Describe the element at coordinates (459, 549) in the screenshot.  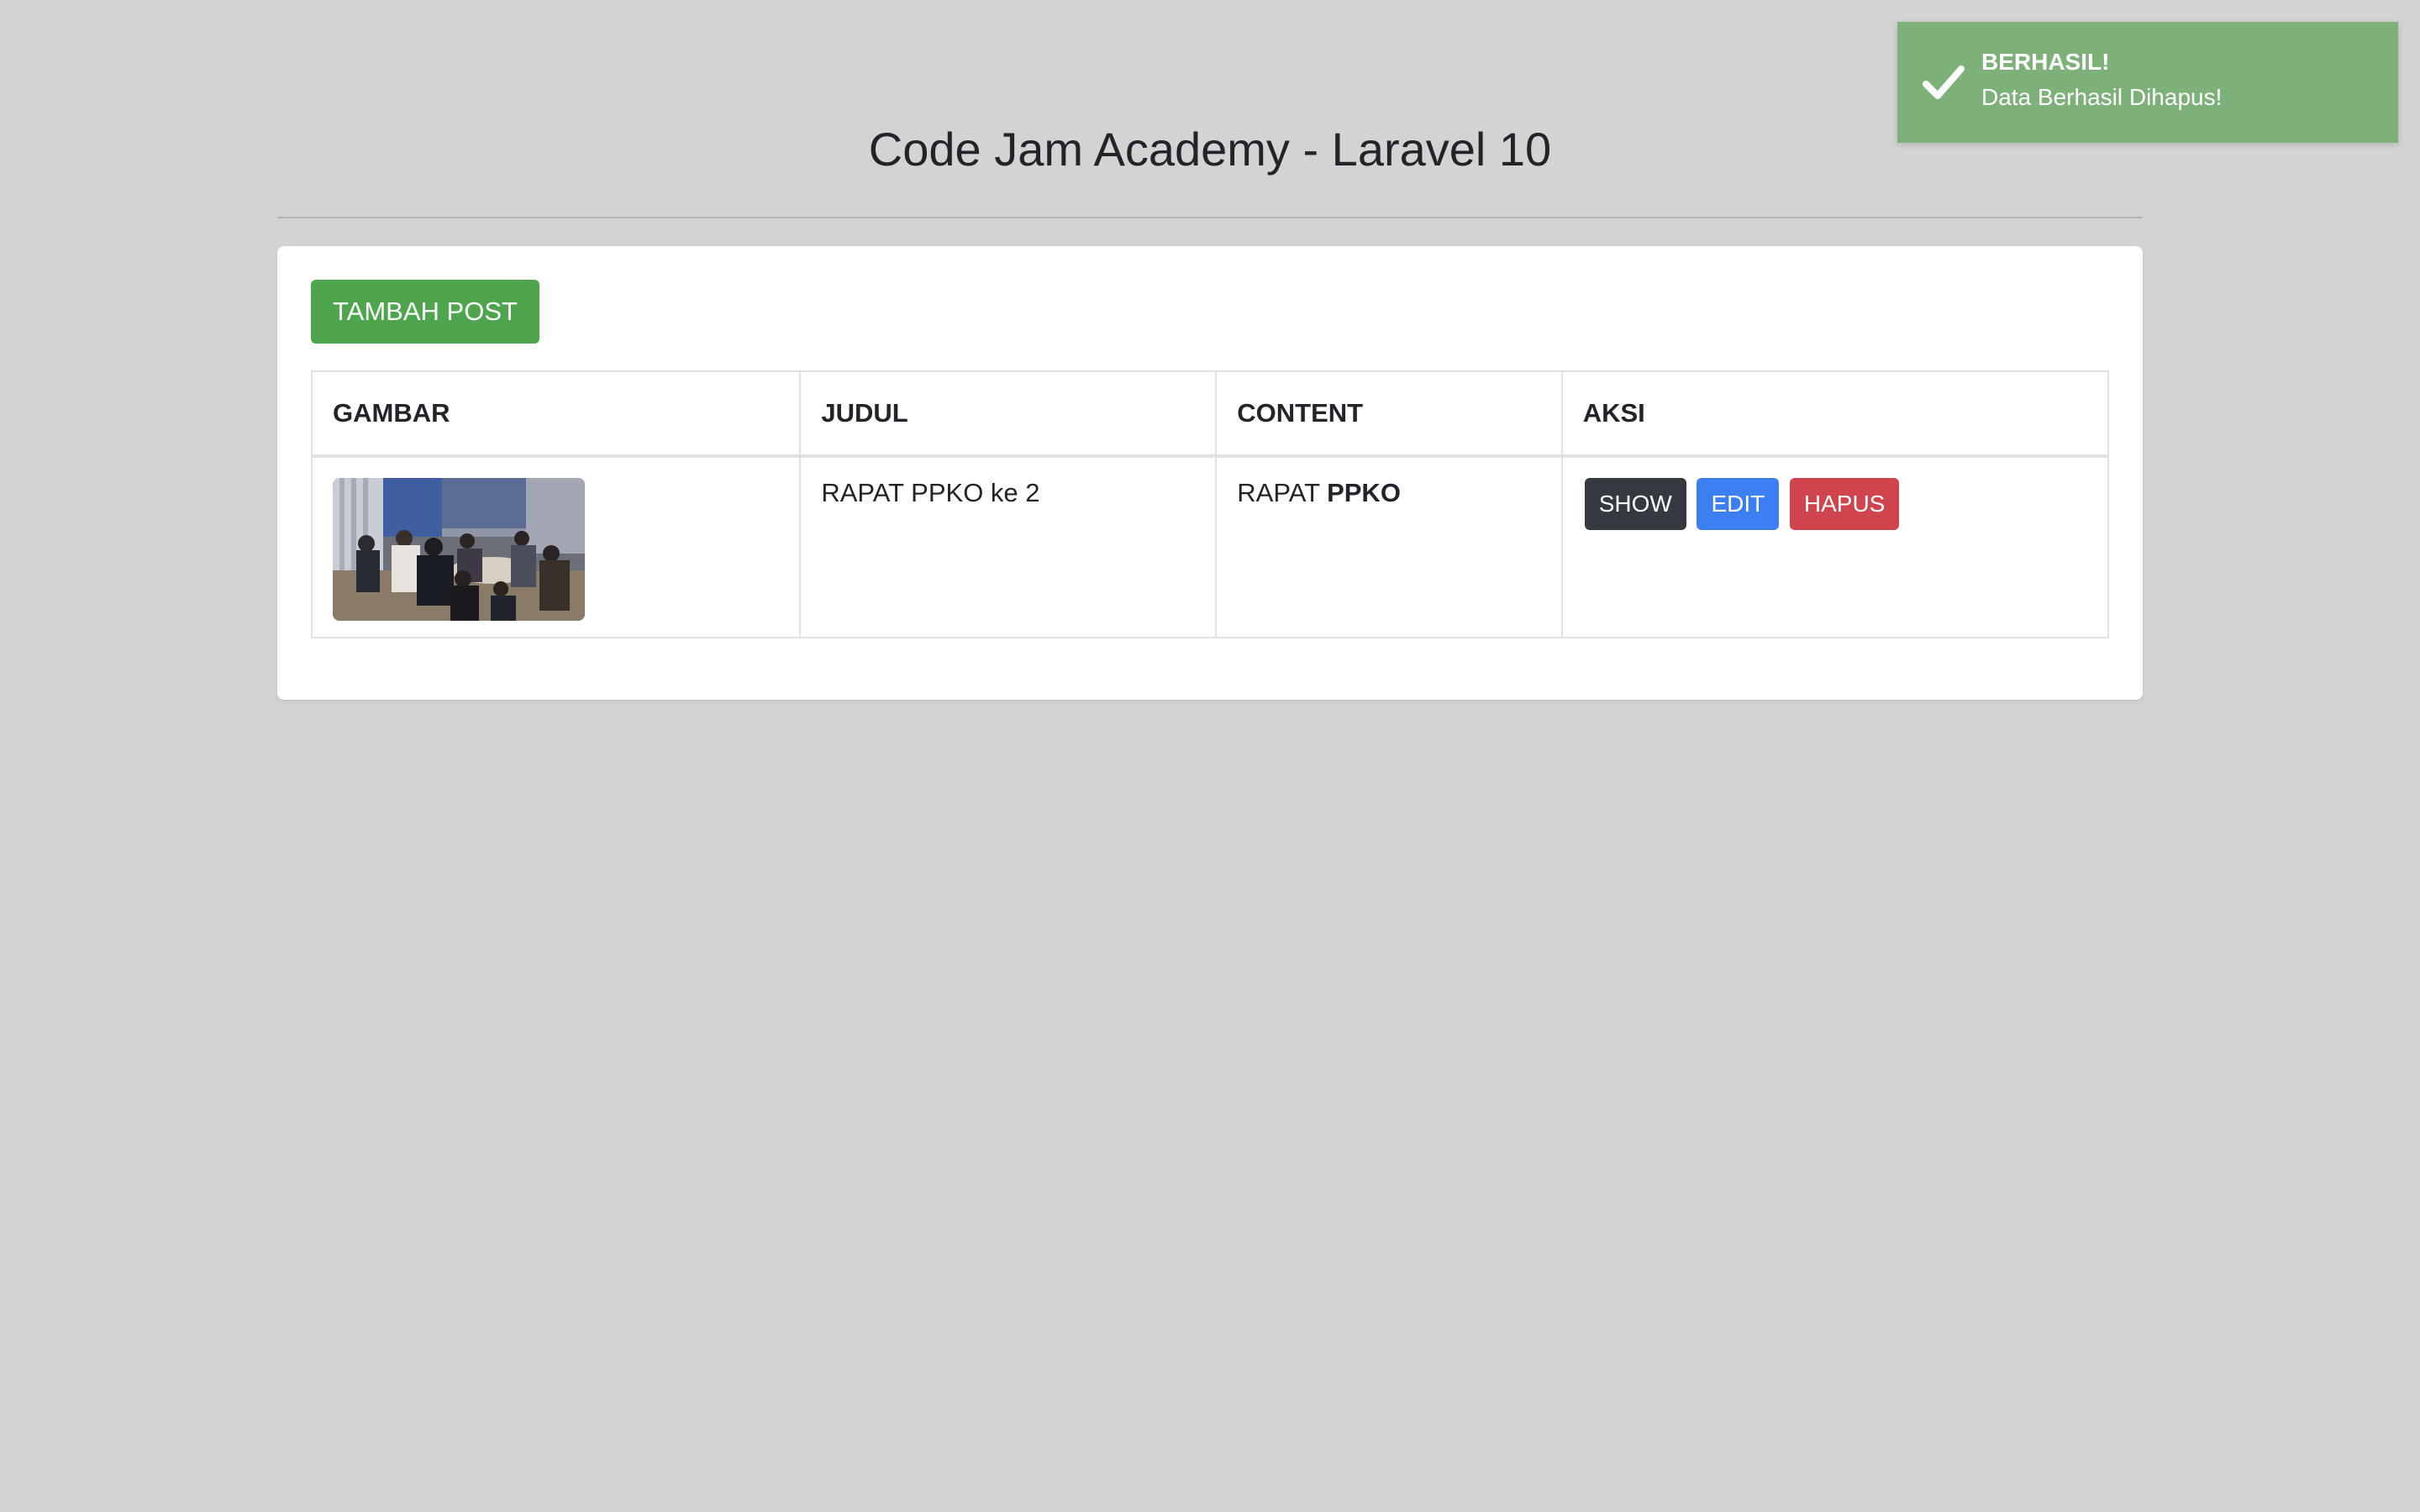
I see `post-thumbnail-image` at that location.